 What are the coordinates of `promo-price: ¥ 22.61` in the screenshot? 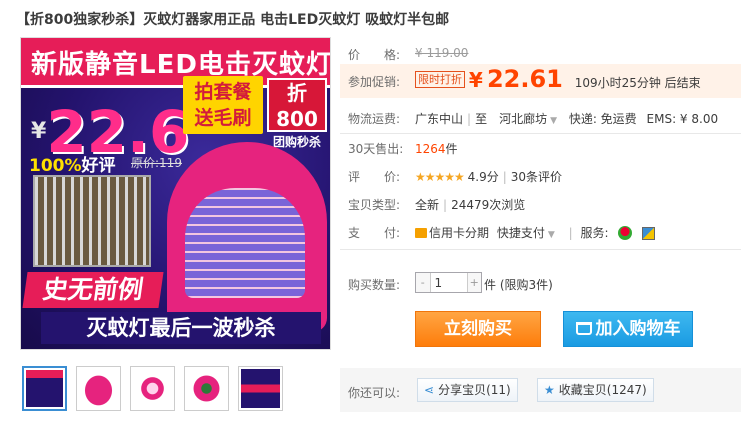 It's located at (516, 79).